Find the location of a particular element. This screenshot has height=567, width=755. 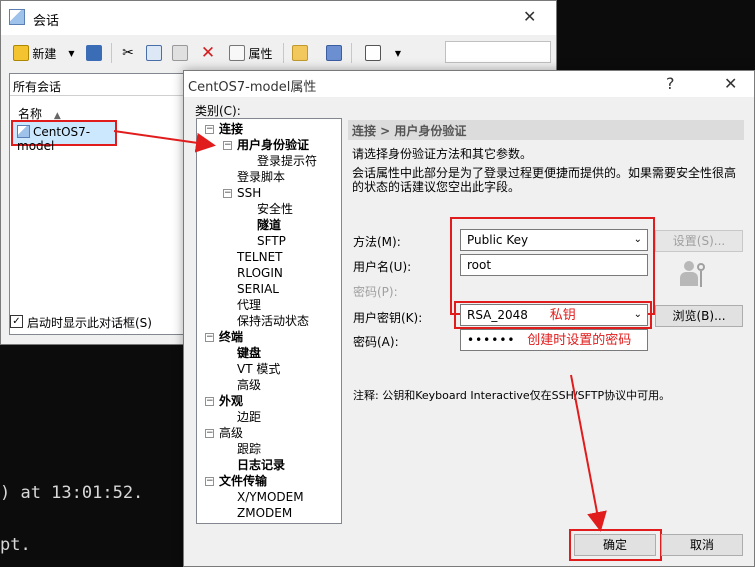

tree-item: 用户身份验证 is located at coordinates (273, 145).